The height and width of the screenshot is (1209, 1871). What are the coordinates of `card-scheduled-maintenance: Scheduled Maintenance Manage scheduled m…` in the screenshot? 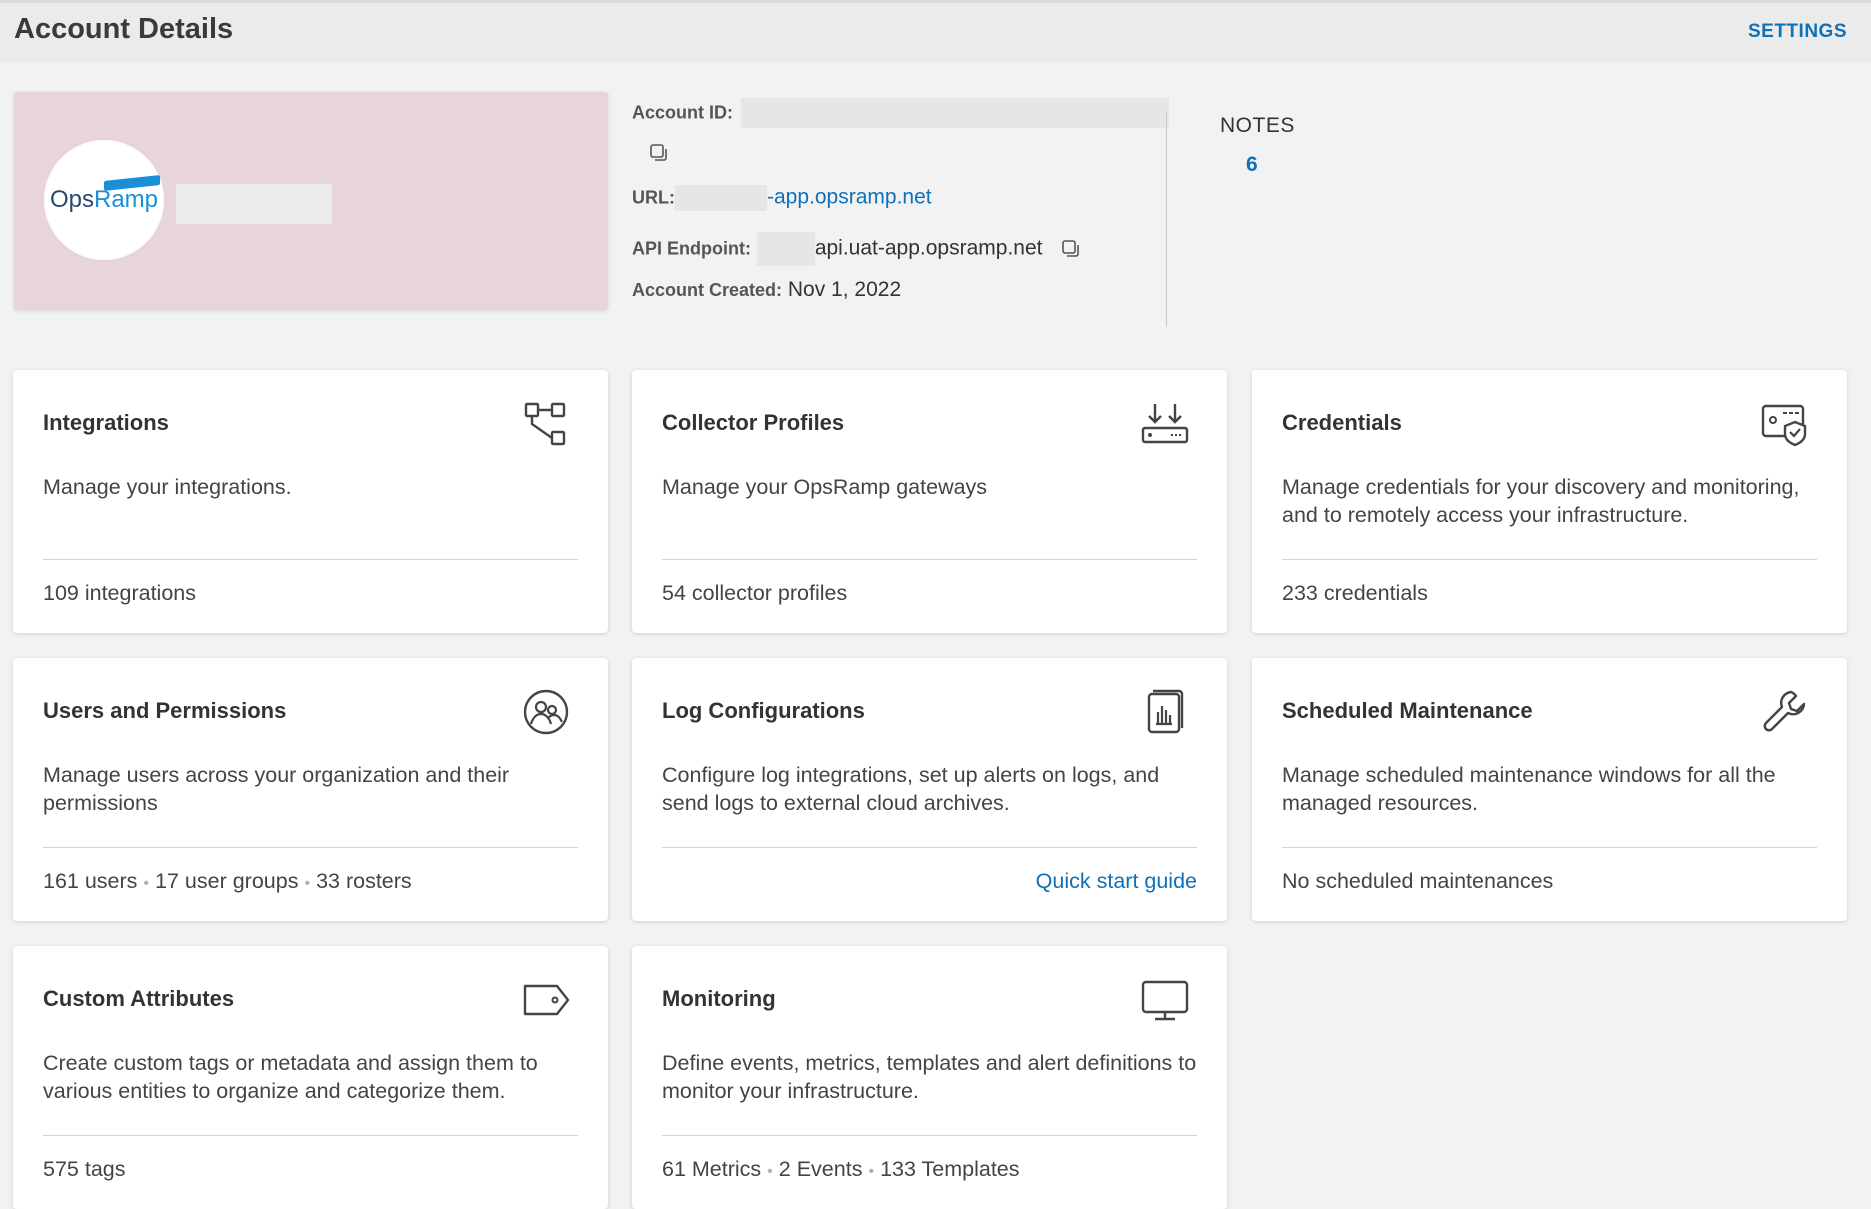 It's located at (1549, 789).